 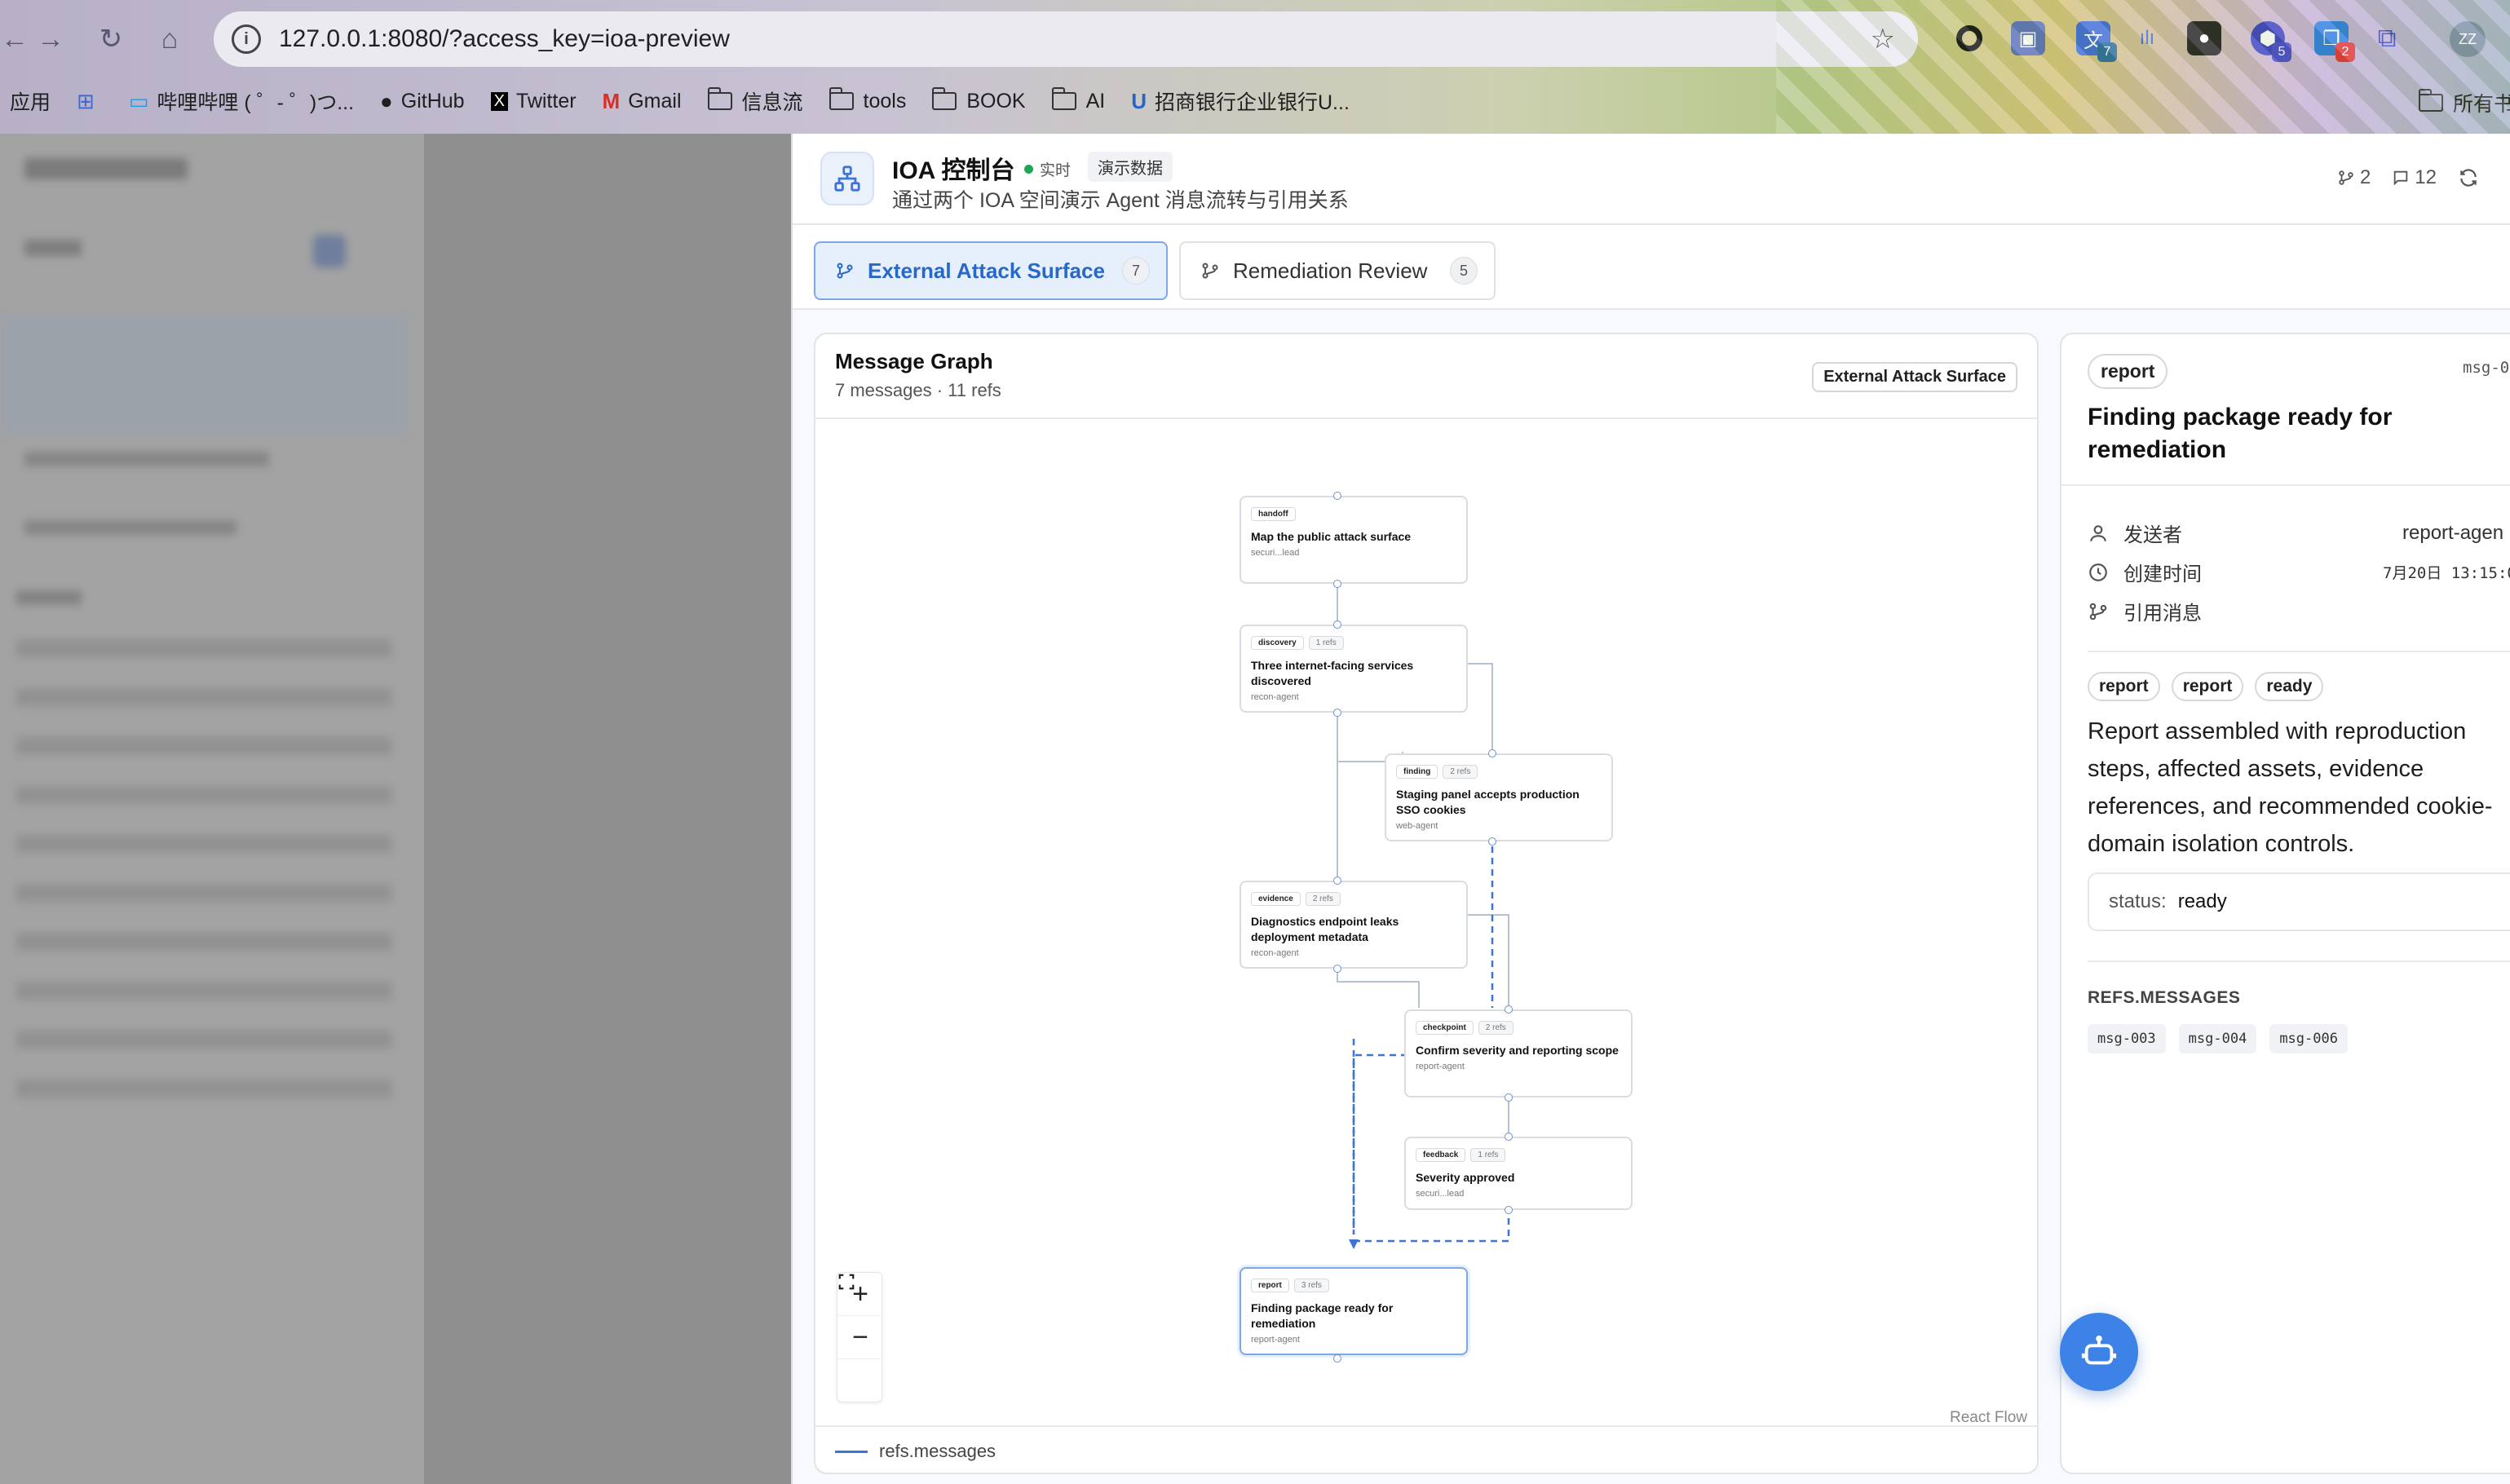 I want to click on status-field: status: ready, so click(x=2299, y=901).